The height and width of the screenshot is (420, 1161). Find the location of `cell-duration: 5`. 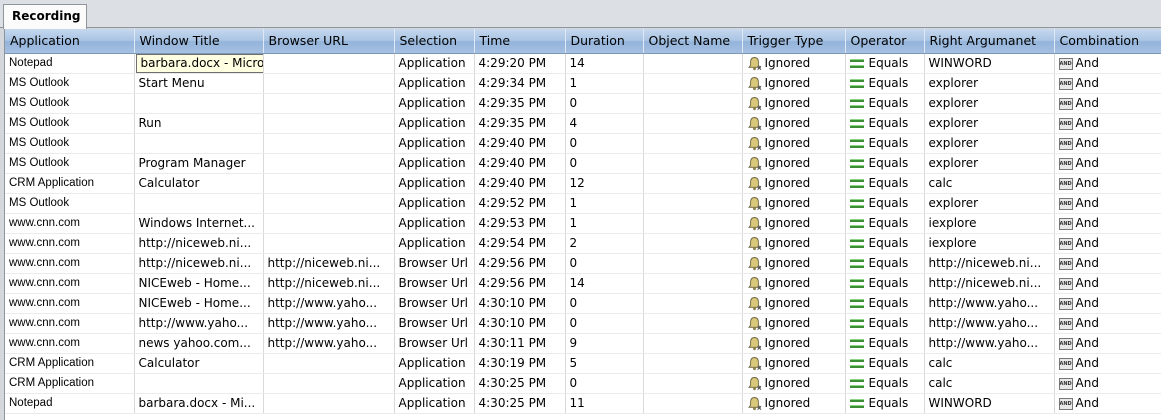

cell-duration: 5 is located at coordinates (604, 363).